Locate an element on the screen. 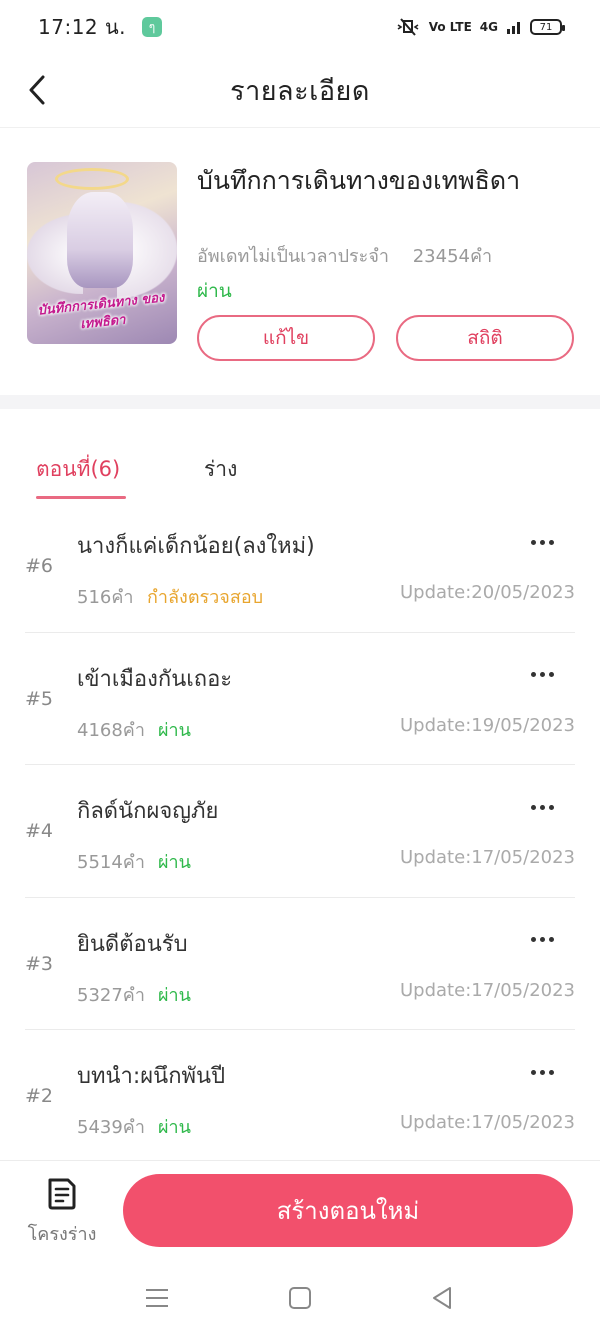  chapter-update-date: Update:20/05/2023 is located at coordinates (487, 592).